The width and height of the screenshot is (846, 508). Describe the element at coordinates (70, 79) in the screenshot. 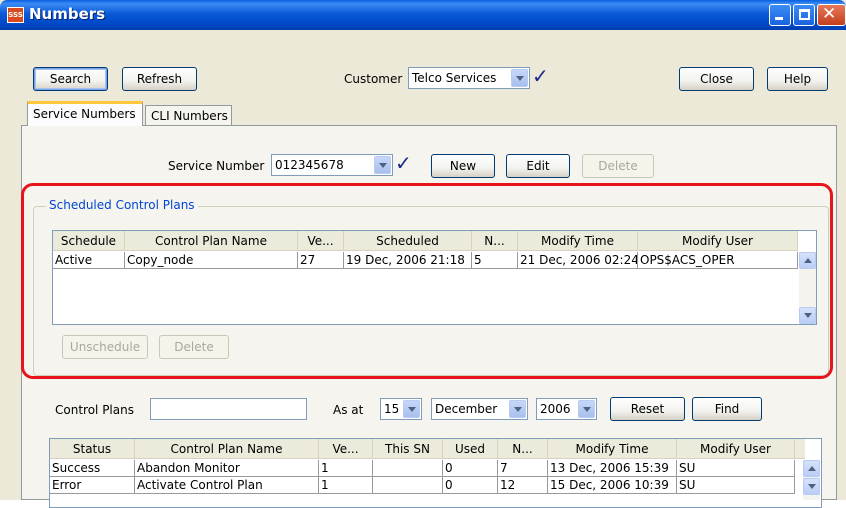

I see `search-button: Search` at that location.